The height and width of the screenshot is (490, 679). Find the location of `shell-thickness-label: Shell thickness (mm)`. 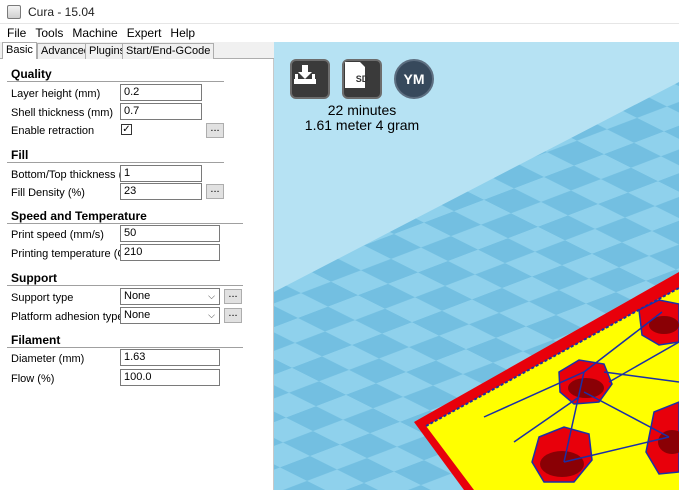

shell-thickness-label: Shell thickness (mm) is located at coordinates (62, 113).